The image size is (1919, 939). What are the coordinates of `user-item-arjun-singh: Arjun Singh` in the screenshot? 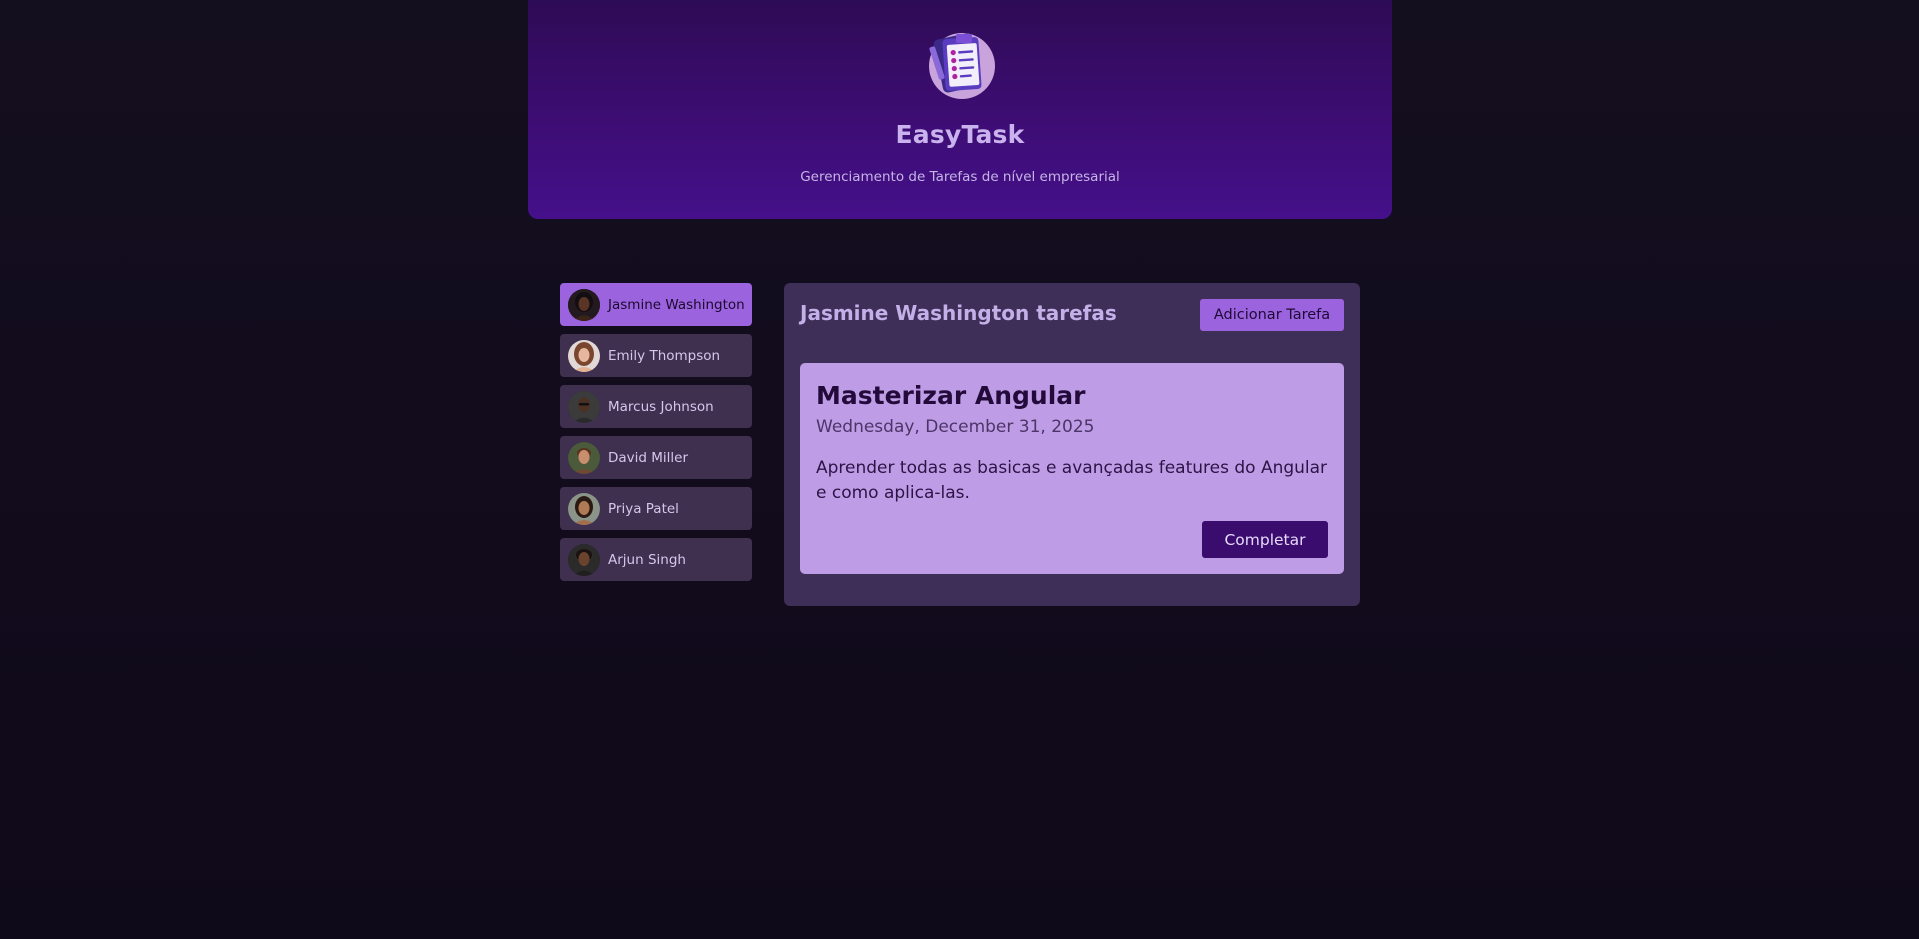 It's located at (656, 559).